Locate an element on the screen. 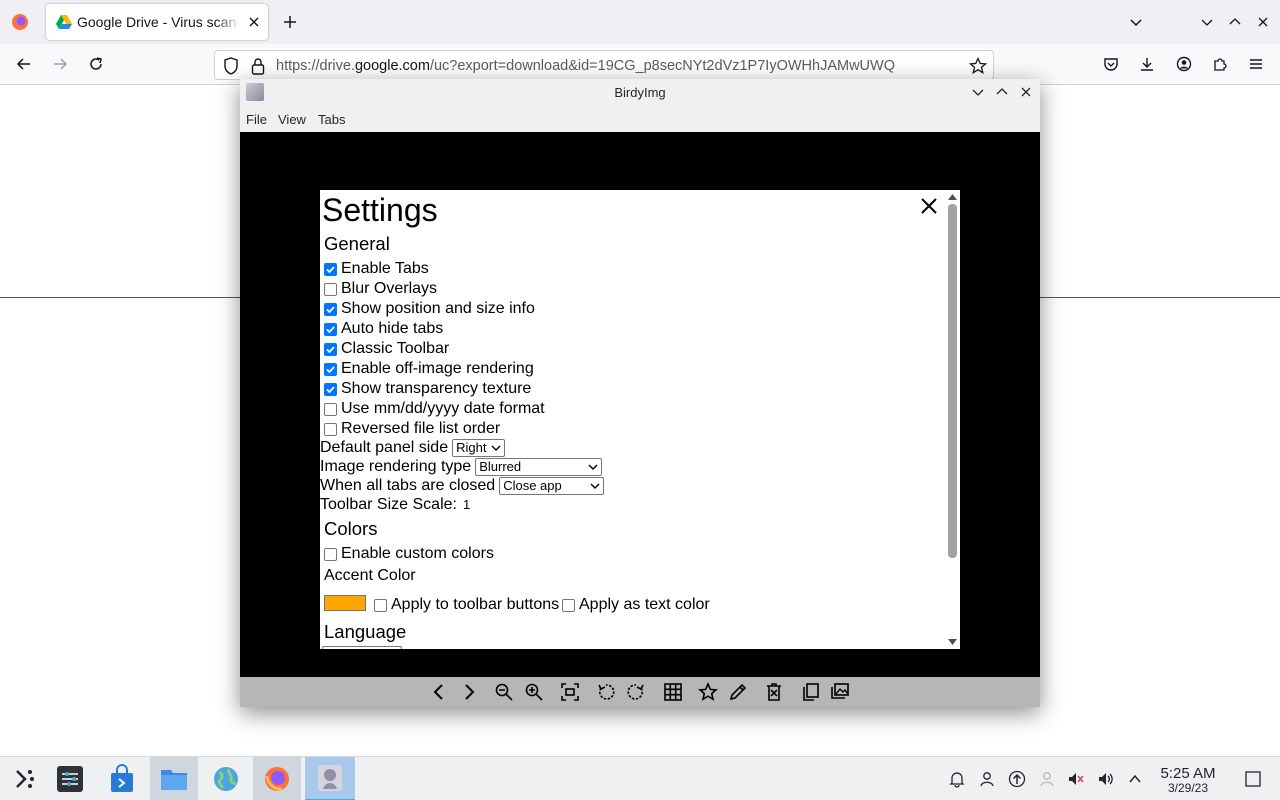 This screenshot has height=800, width=1280. pocket-button is located at coordinates (1111, 64).